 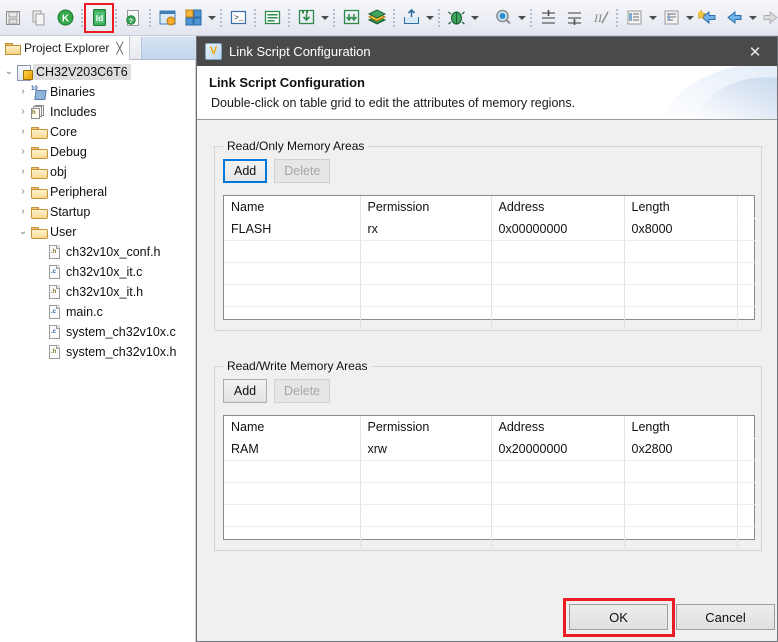 What do you see at coordinates (97, 232) in the screenshot?
I see `tree-item-user: ⌄ User` at bounding box center [97, 232].